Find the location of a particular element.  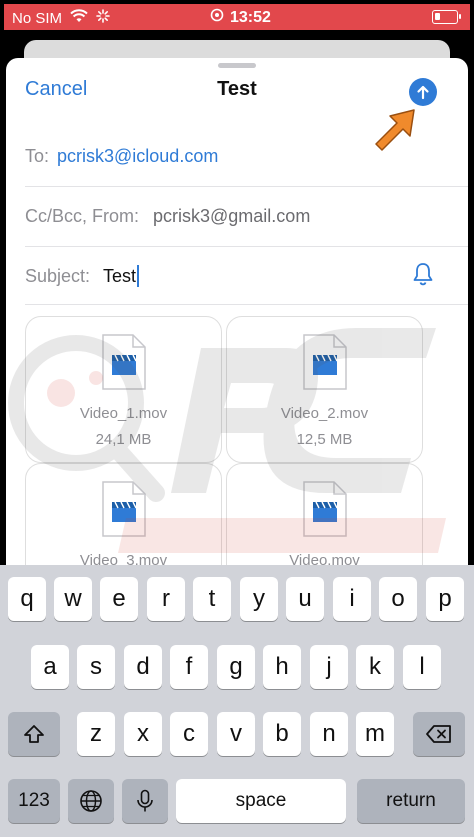

status-bar: No SIM 13:52 is located at coordinates (237, 17).